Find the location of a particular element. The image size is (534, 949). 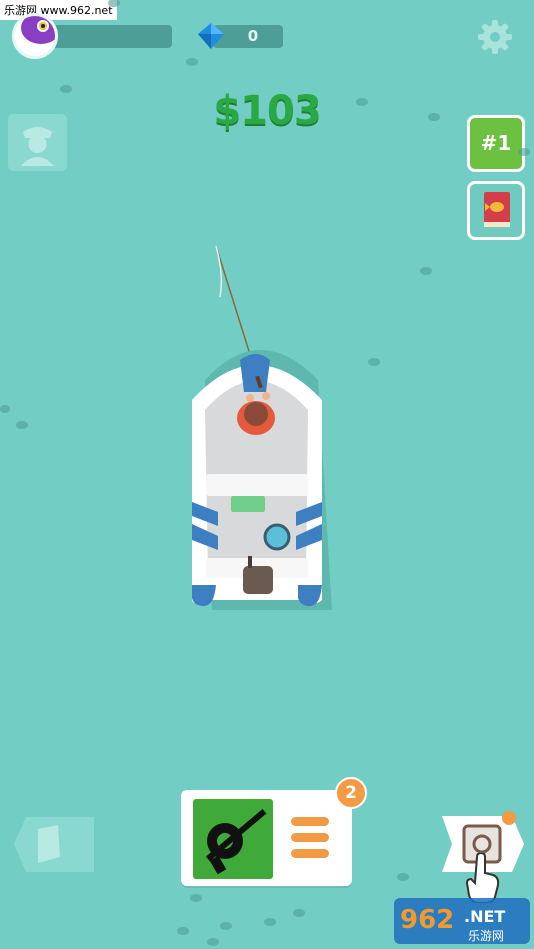

fishing-rod-reel-icon is located at coordinates (236, 841).